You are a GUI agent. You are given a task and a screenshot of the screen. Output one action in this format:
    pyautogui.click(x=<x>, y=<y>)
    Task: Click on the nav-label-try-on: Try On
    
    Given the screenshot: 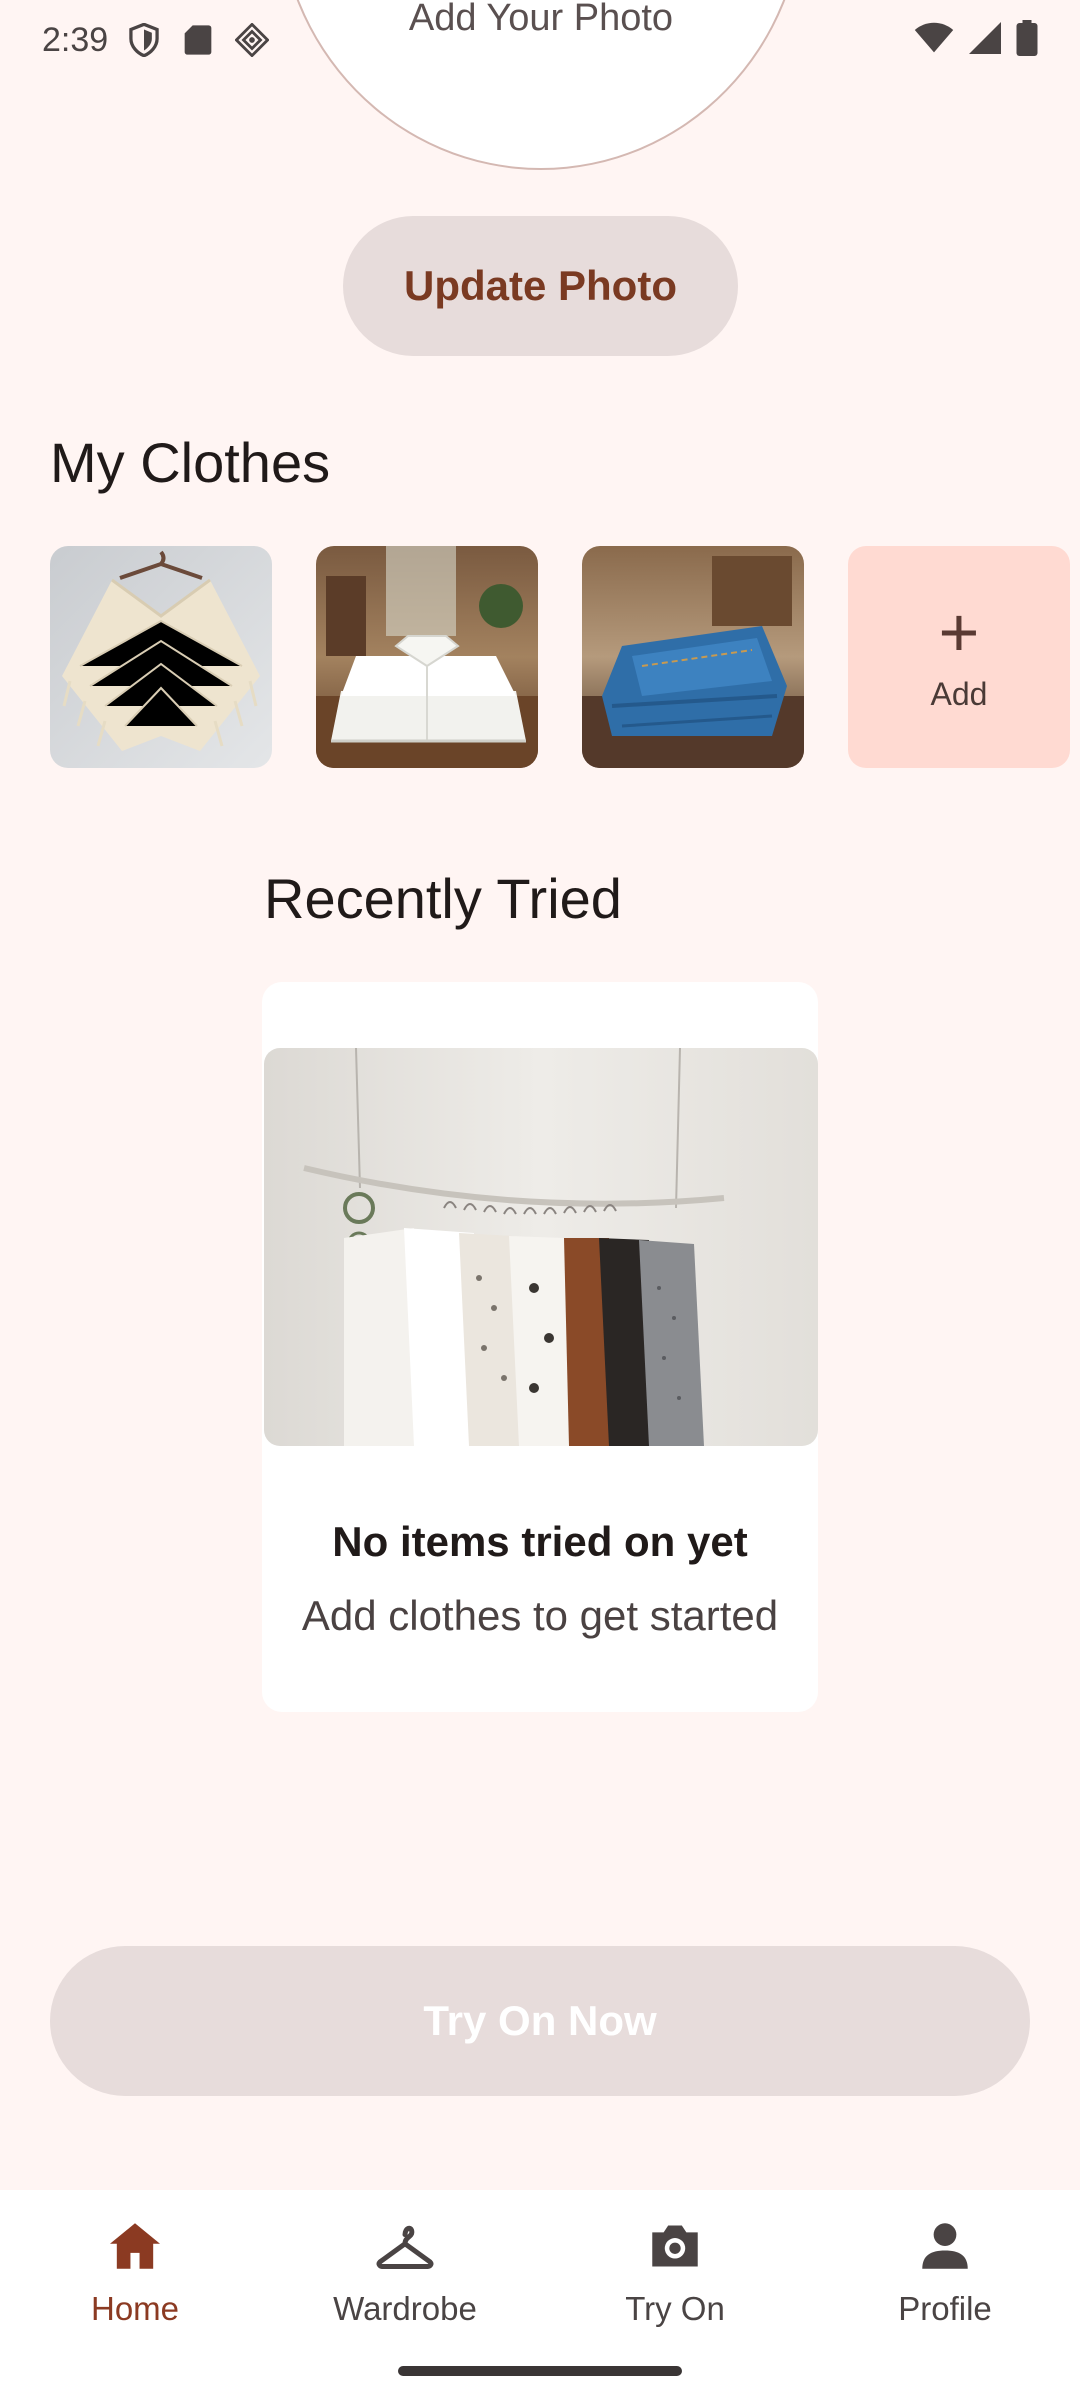 What is the action you would take?
    pyautogui.click(x=675, y=2308)
    